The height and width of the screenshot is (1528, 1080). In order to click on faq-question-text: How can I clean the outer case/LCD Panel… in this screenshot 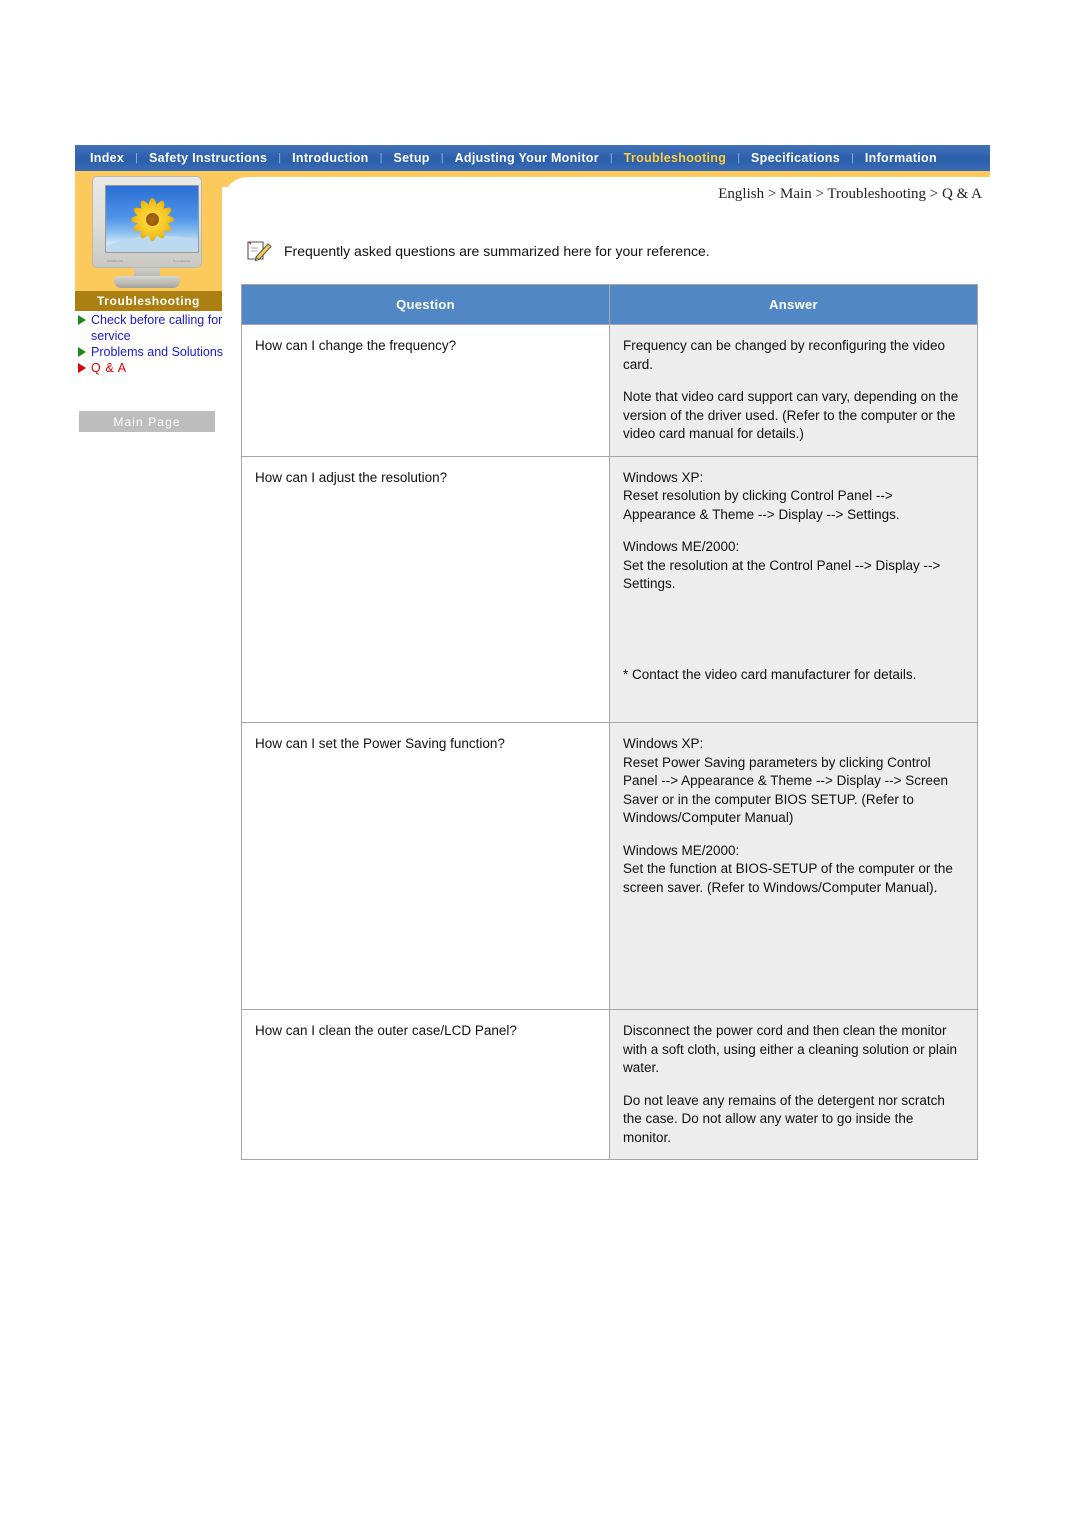, I will do `click(386, 1030)`.